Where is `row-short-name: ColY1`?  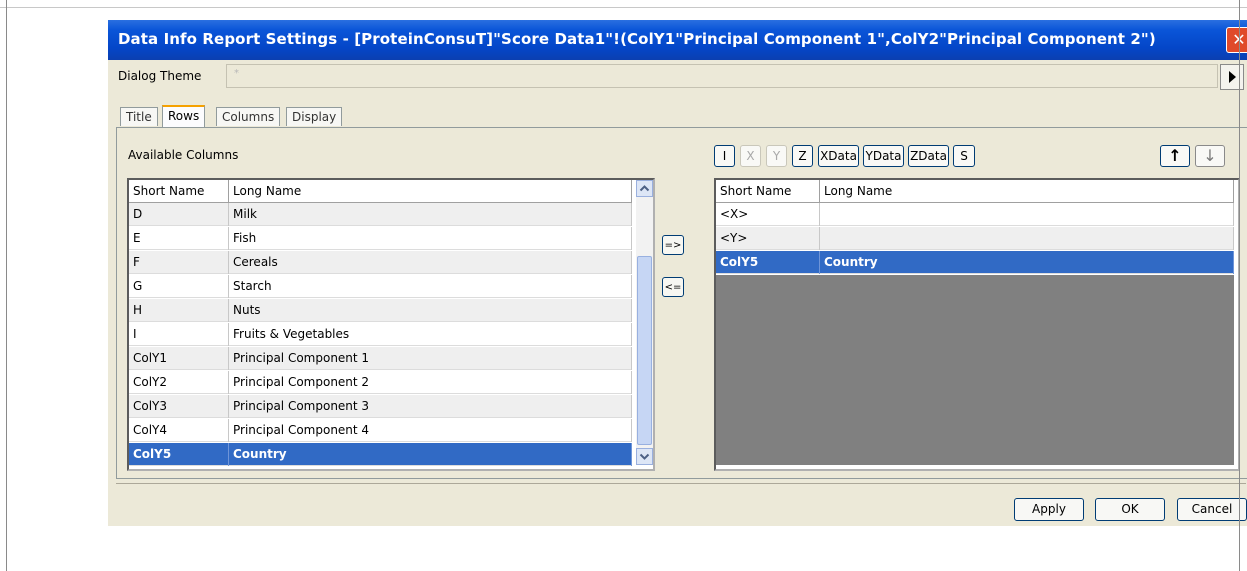 row-short-name: ColY1 is located at coordinates (179, 358).